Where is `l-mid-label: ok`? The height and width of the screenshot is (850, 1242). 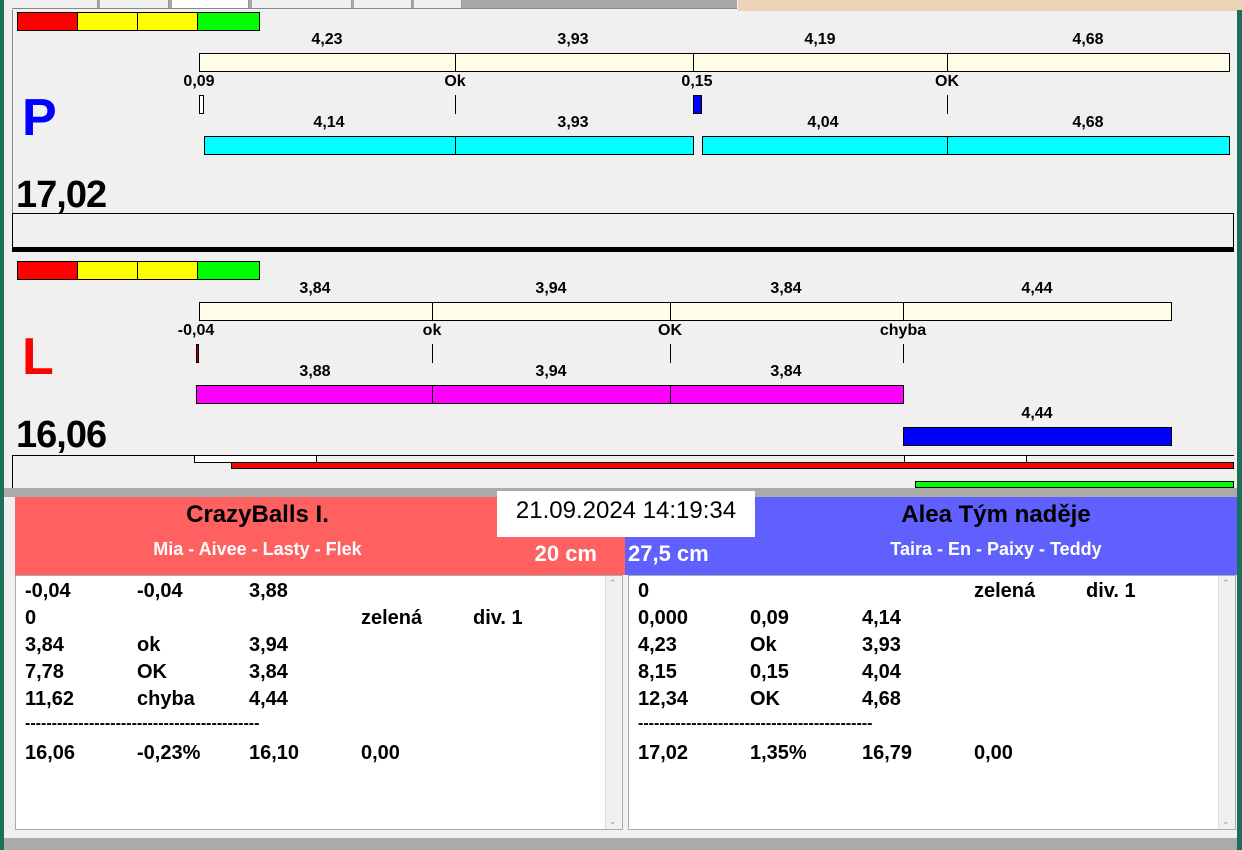 l-mid-label: ok is located at coordinates (432, 330).